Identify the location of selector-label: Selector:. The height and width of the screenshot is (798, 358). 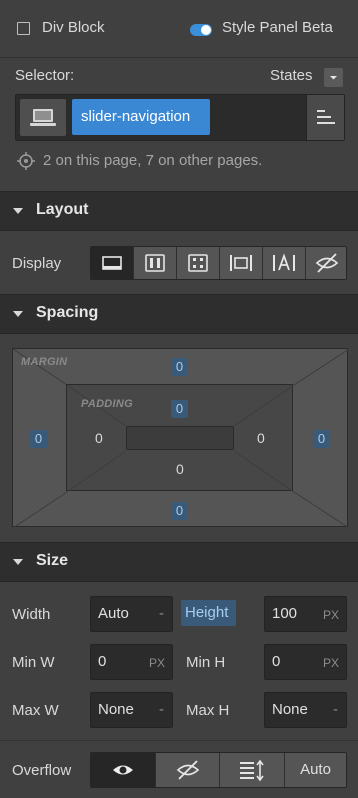
(45, 75).